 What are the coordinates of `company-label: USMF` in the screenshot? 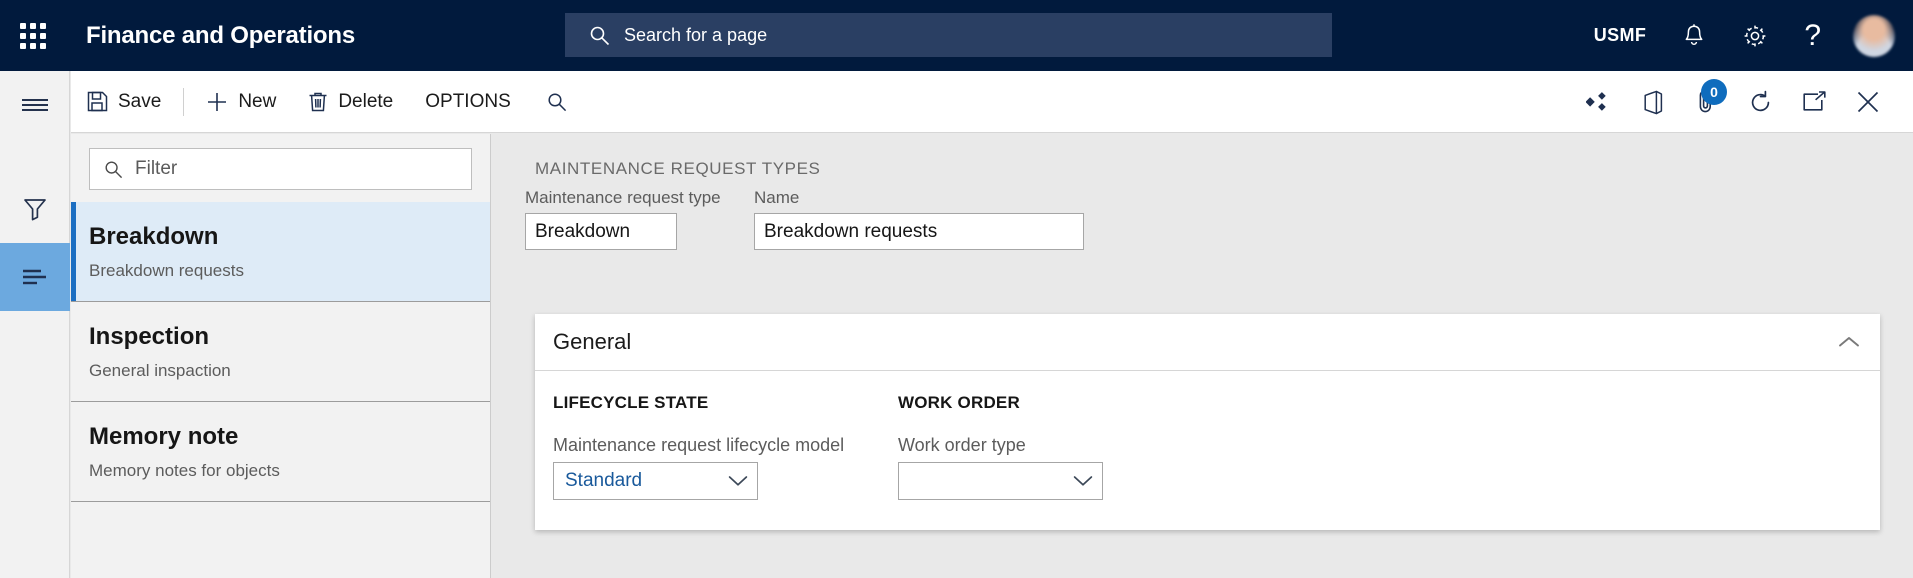 It's located at (1620, 35).